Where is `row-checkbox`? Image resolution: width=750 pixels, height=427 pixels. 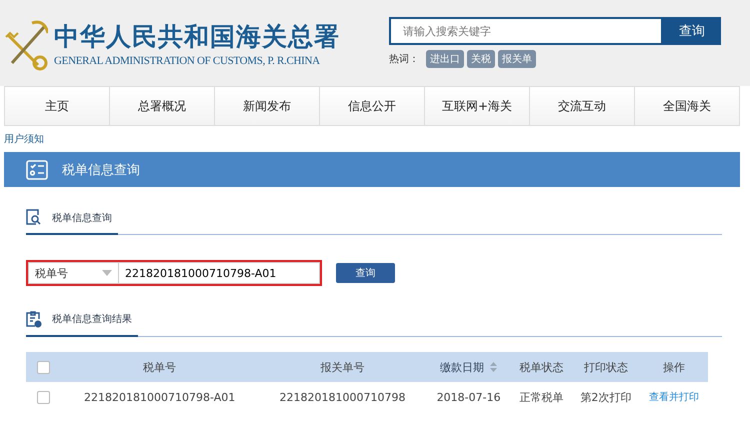
row-checkbox is located at coordinates (43, 397).